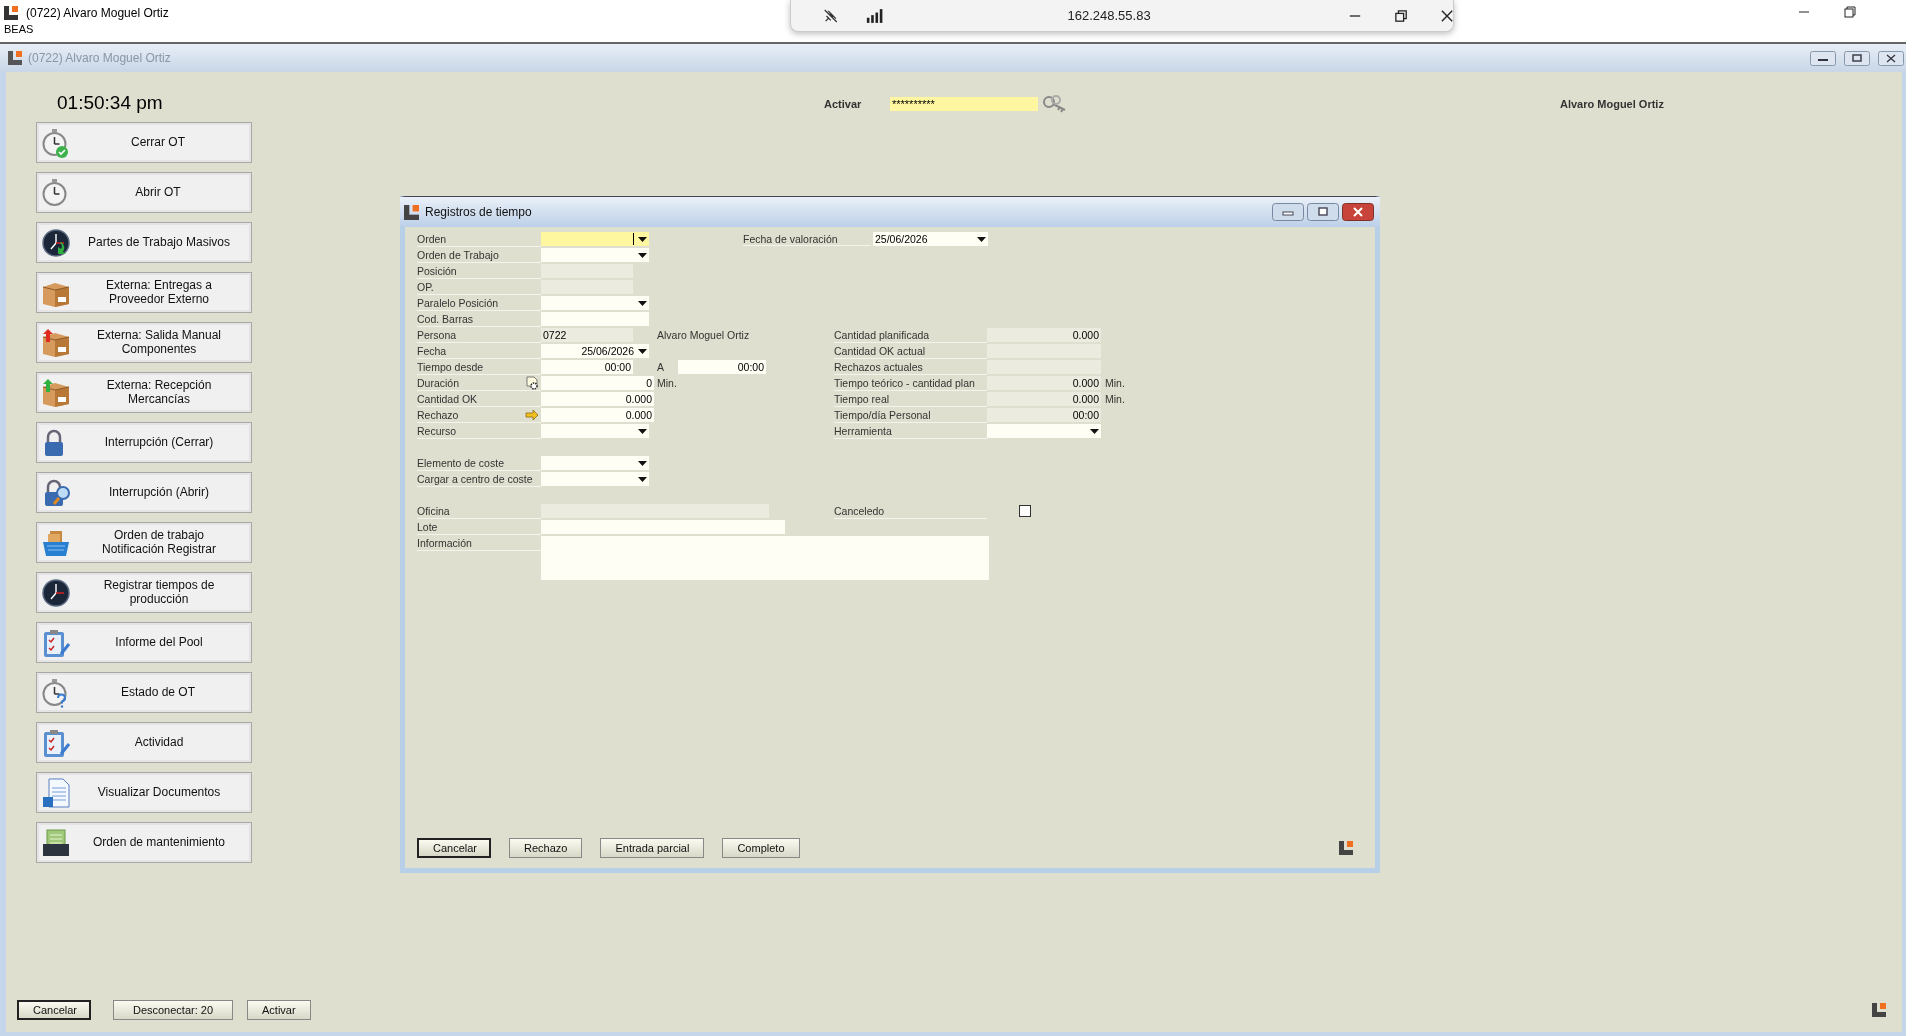 The height and width of the screenshot is (1036, 1906). What do you see at coordinates (55, 192) in the screenshot?
I see `stopwatch-icon` at bounding box center [55, 192].